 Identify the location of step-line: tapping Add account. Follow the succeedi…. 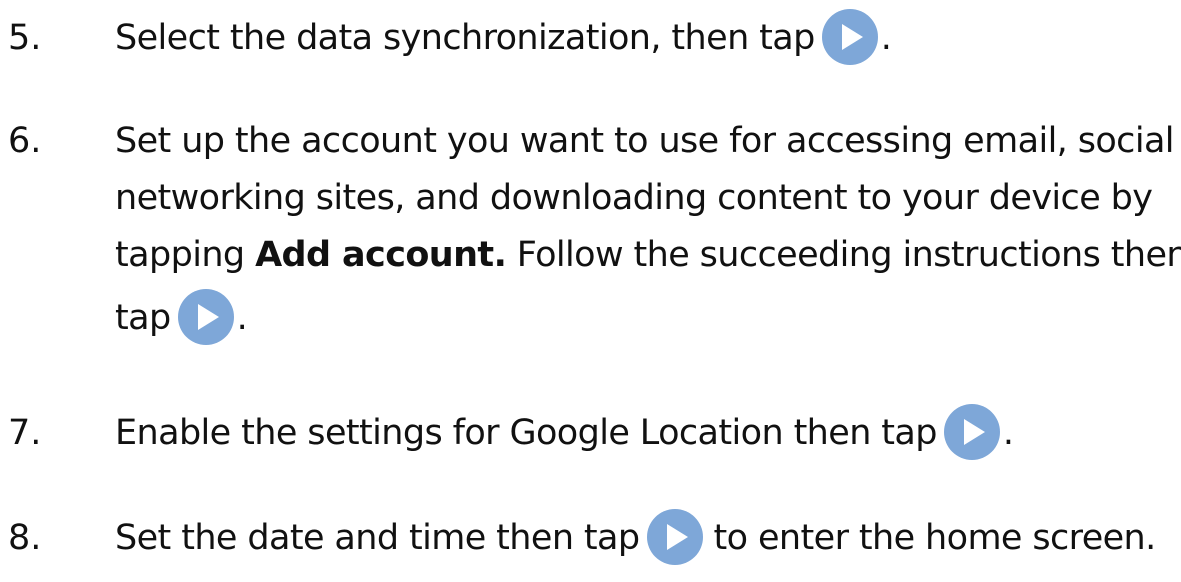
(648, 255).